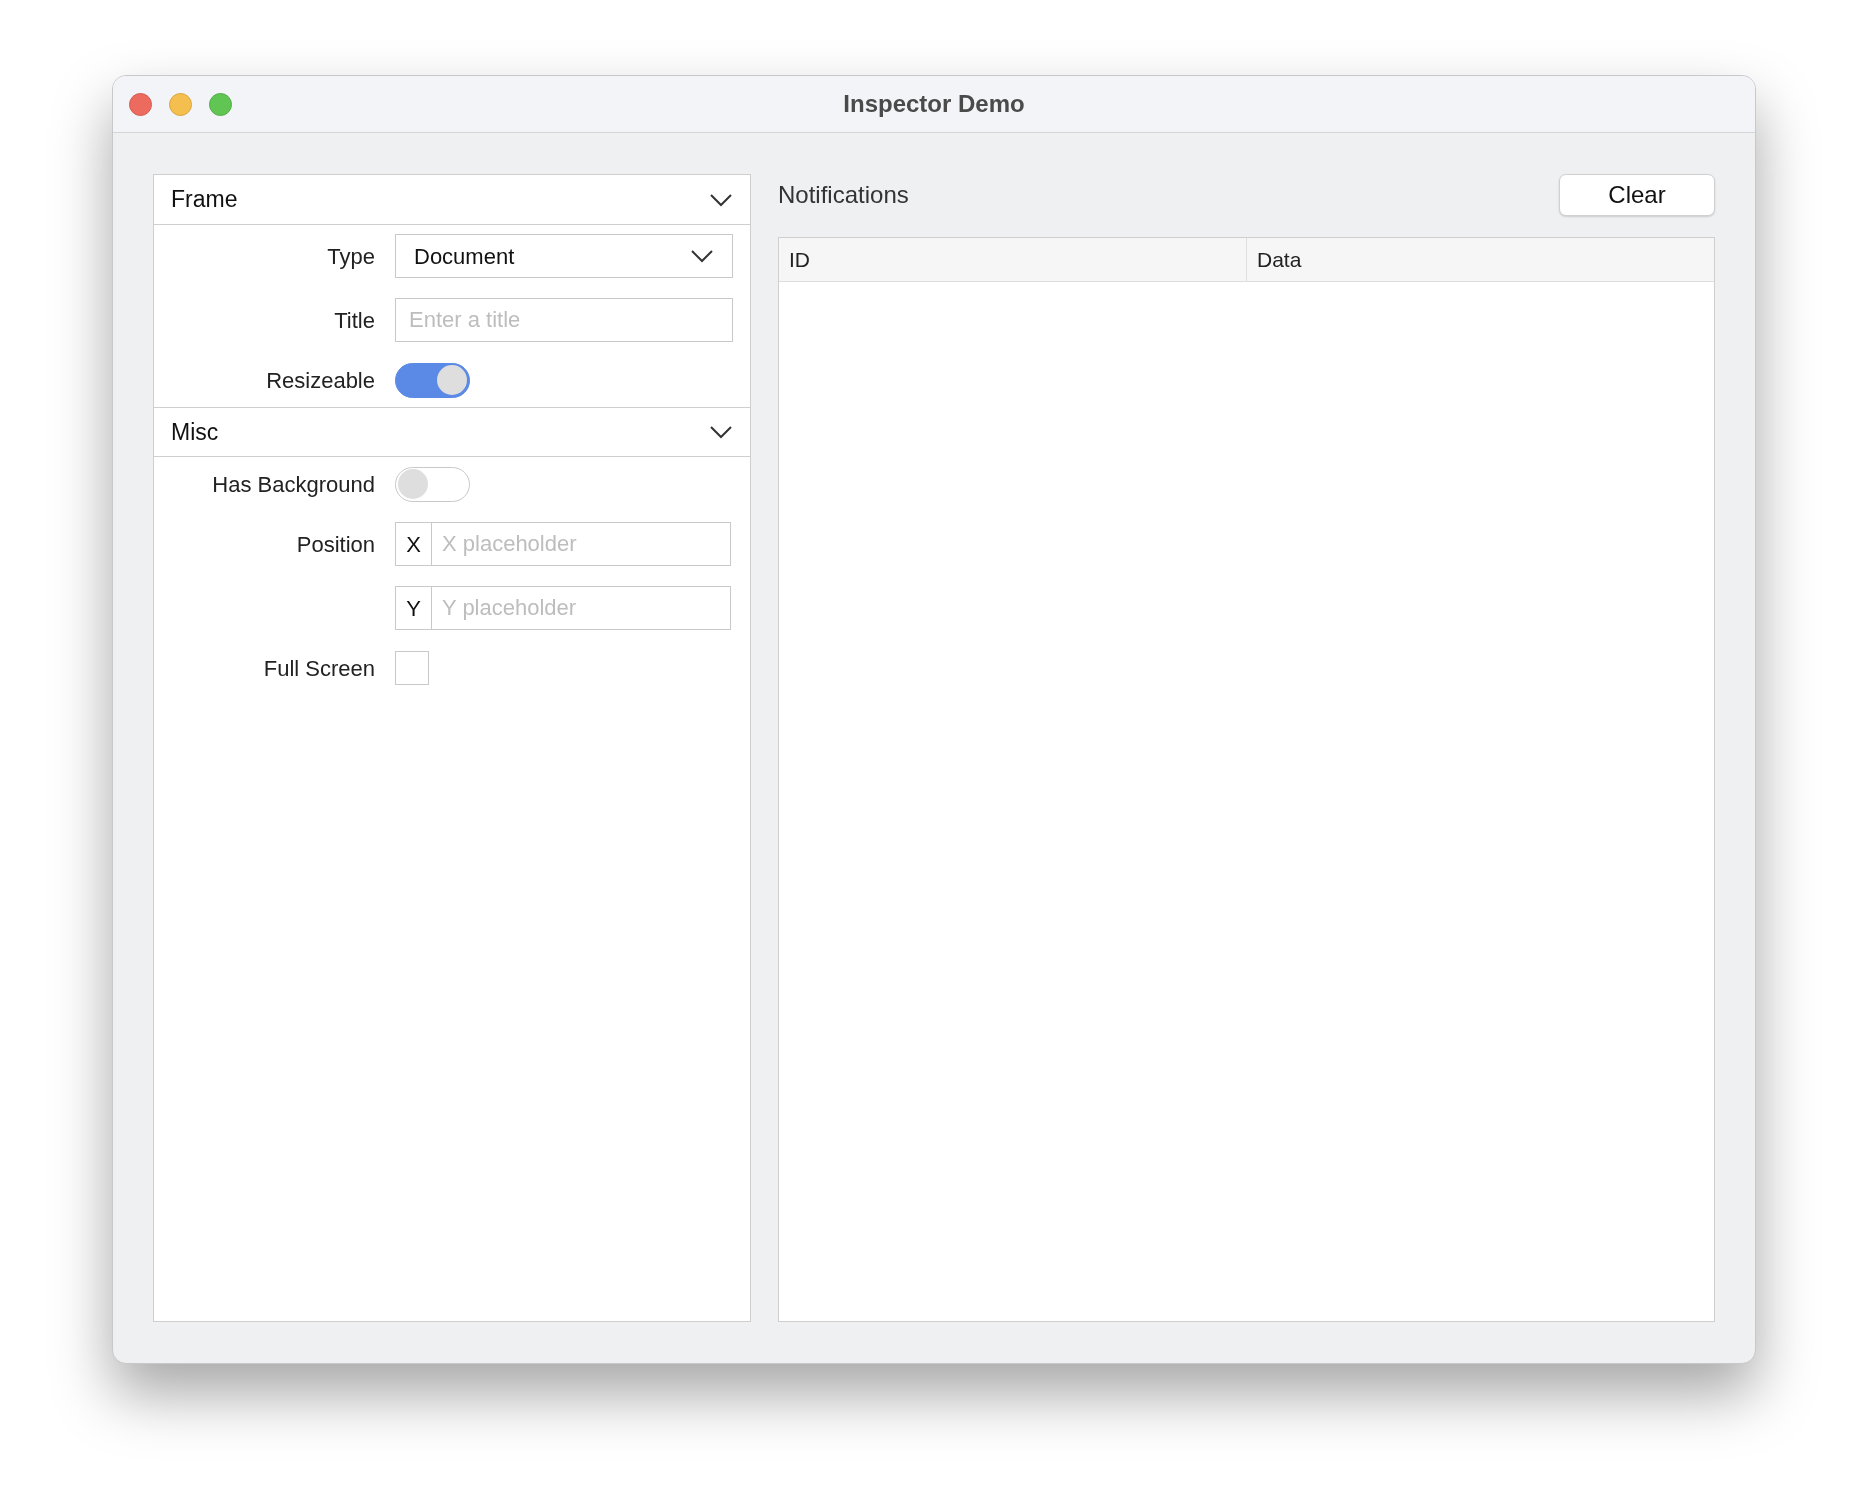 This screenshot has width=1868, height=1512. I want to click on column-header: Data, so click(1279, 259).